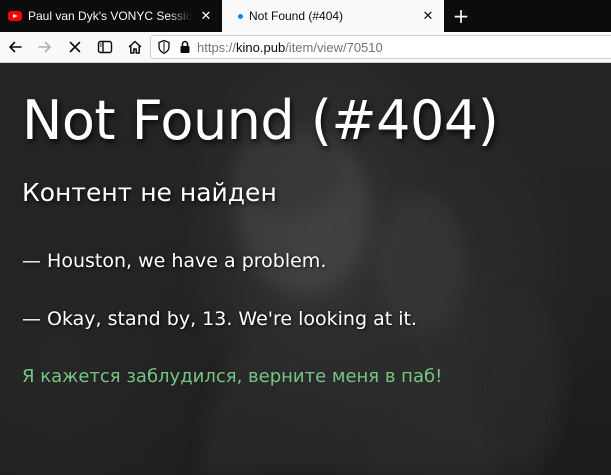 This screenshot has height=475, width=611. I want to click on stop-button, so click(75, 47).